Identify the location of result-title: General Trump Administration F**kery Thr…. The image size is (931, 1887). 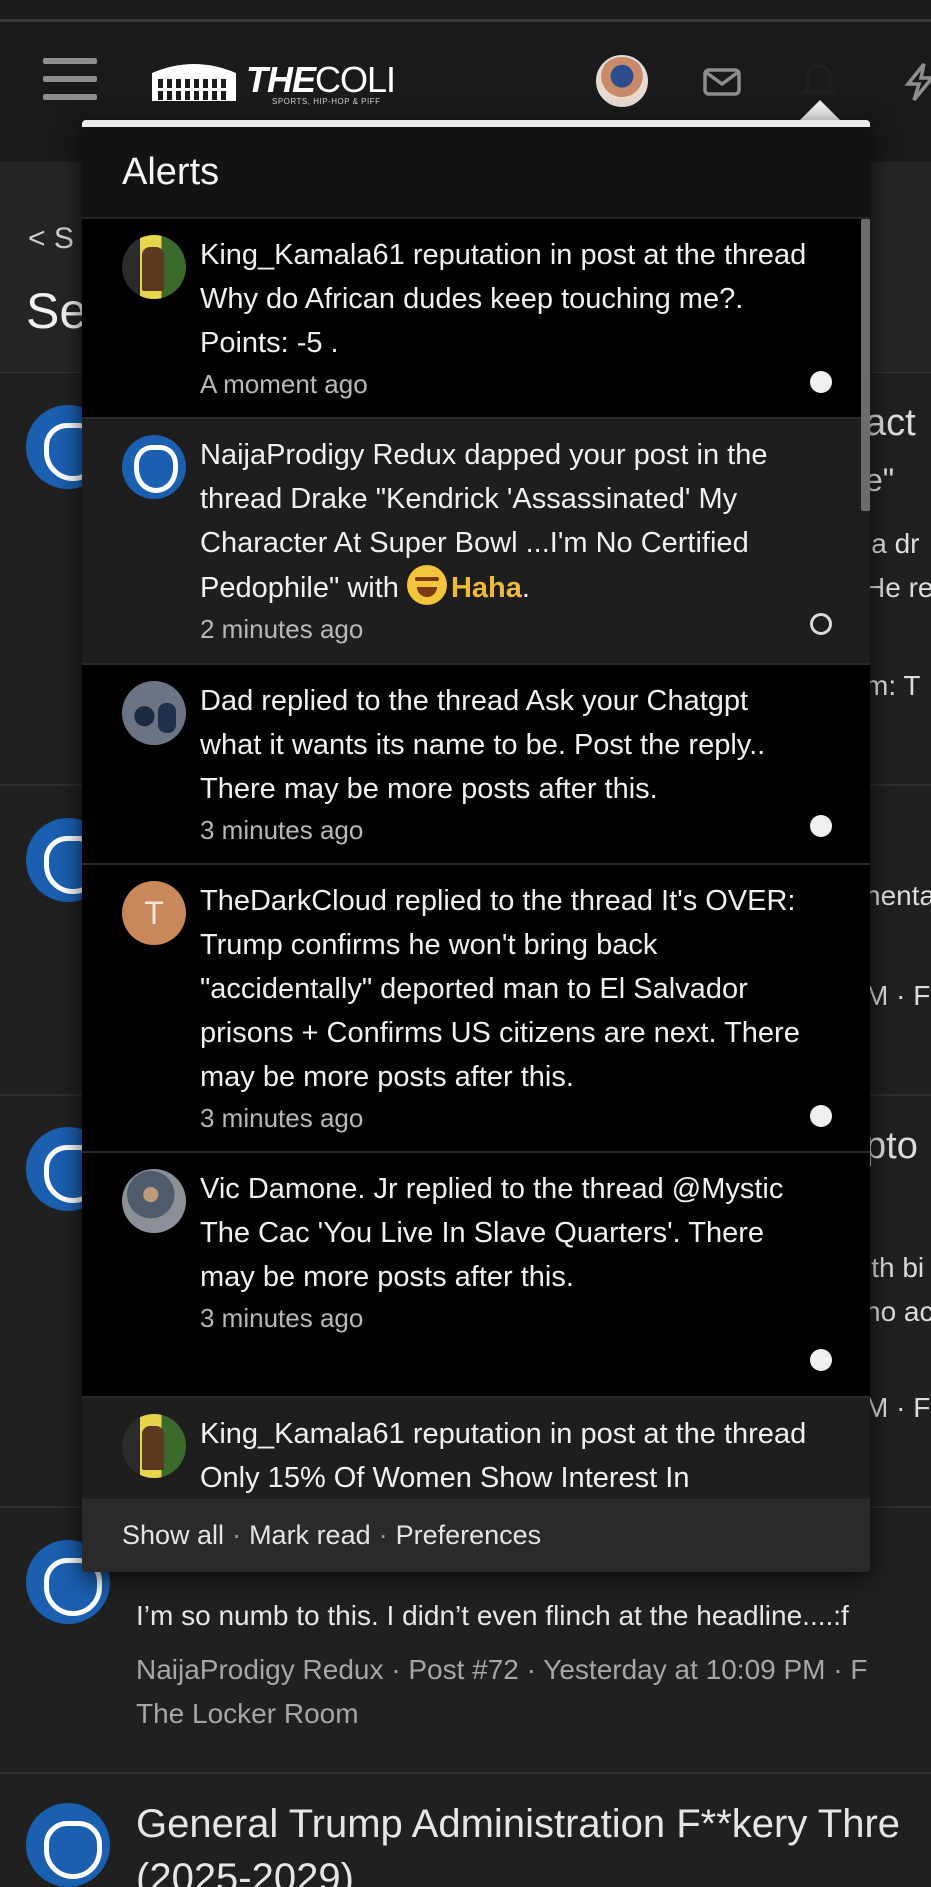
(518, 1824).